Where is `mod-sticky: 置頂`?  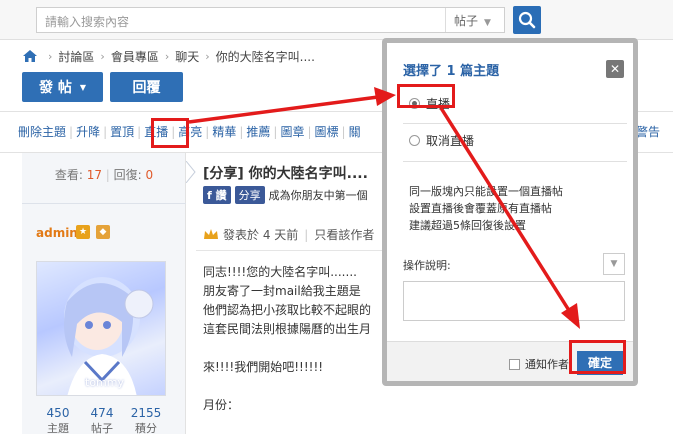
mod-sticky: 置頂 is located at coordinates (122, 131).